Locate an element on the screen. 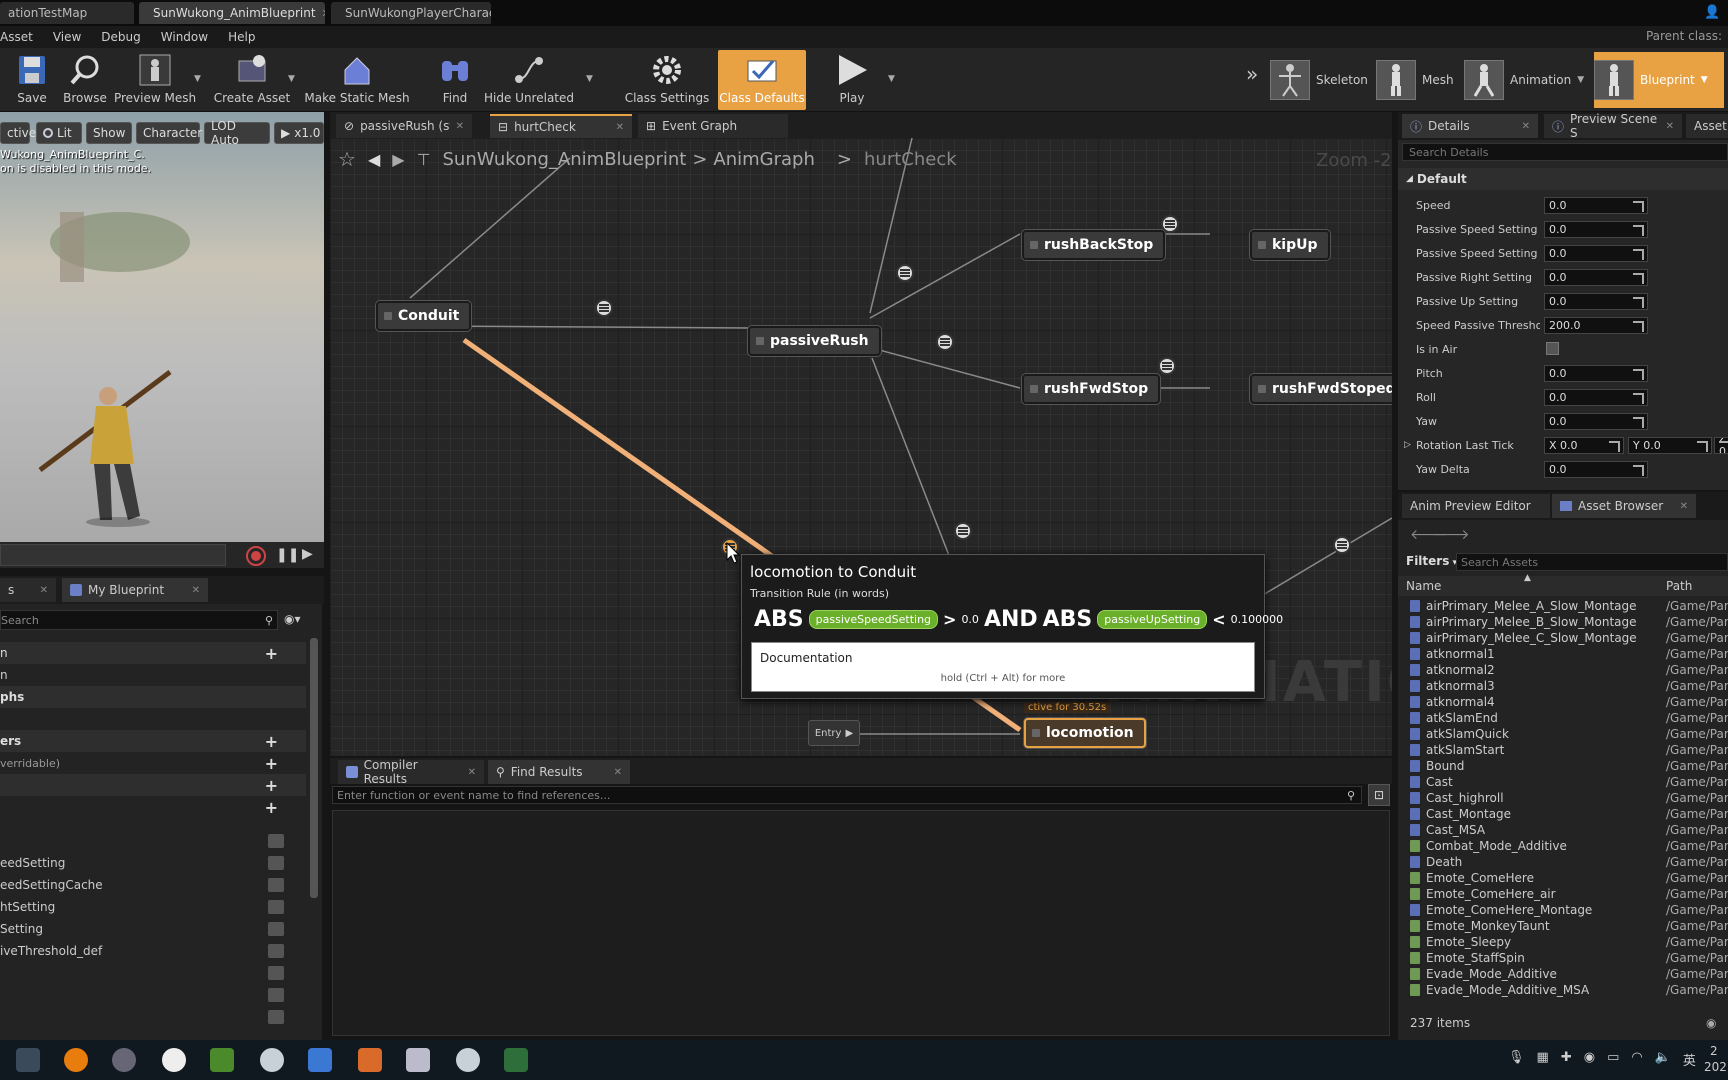  asset-row: Emote_MonkeyTaunt/Game/Par is located at coordinates (1563, 926).